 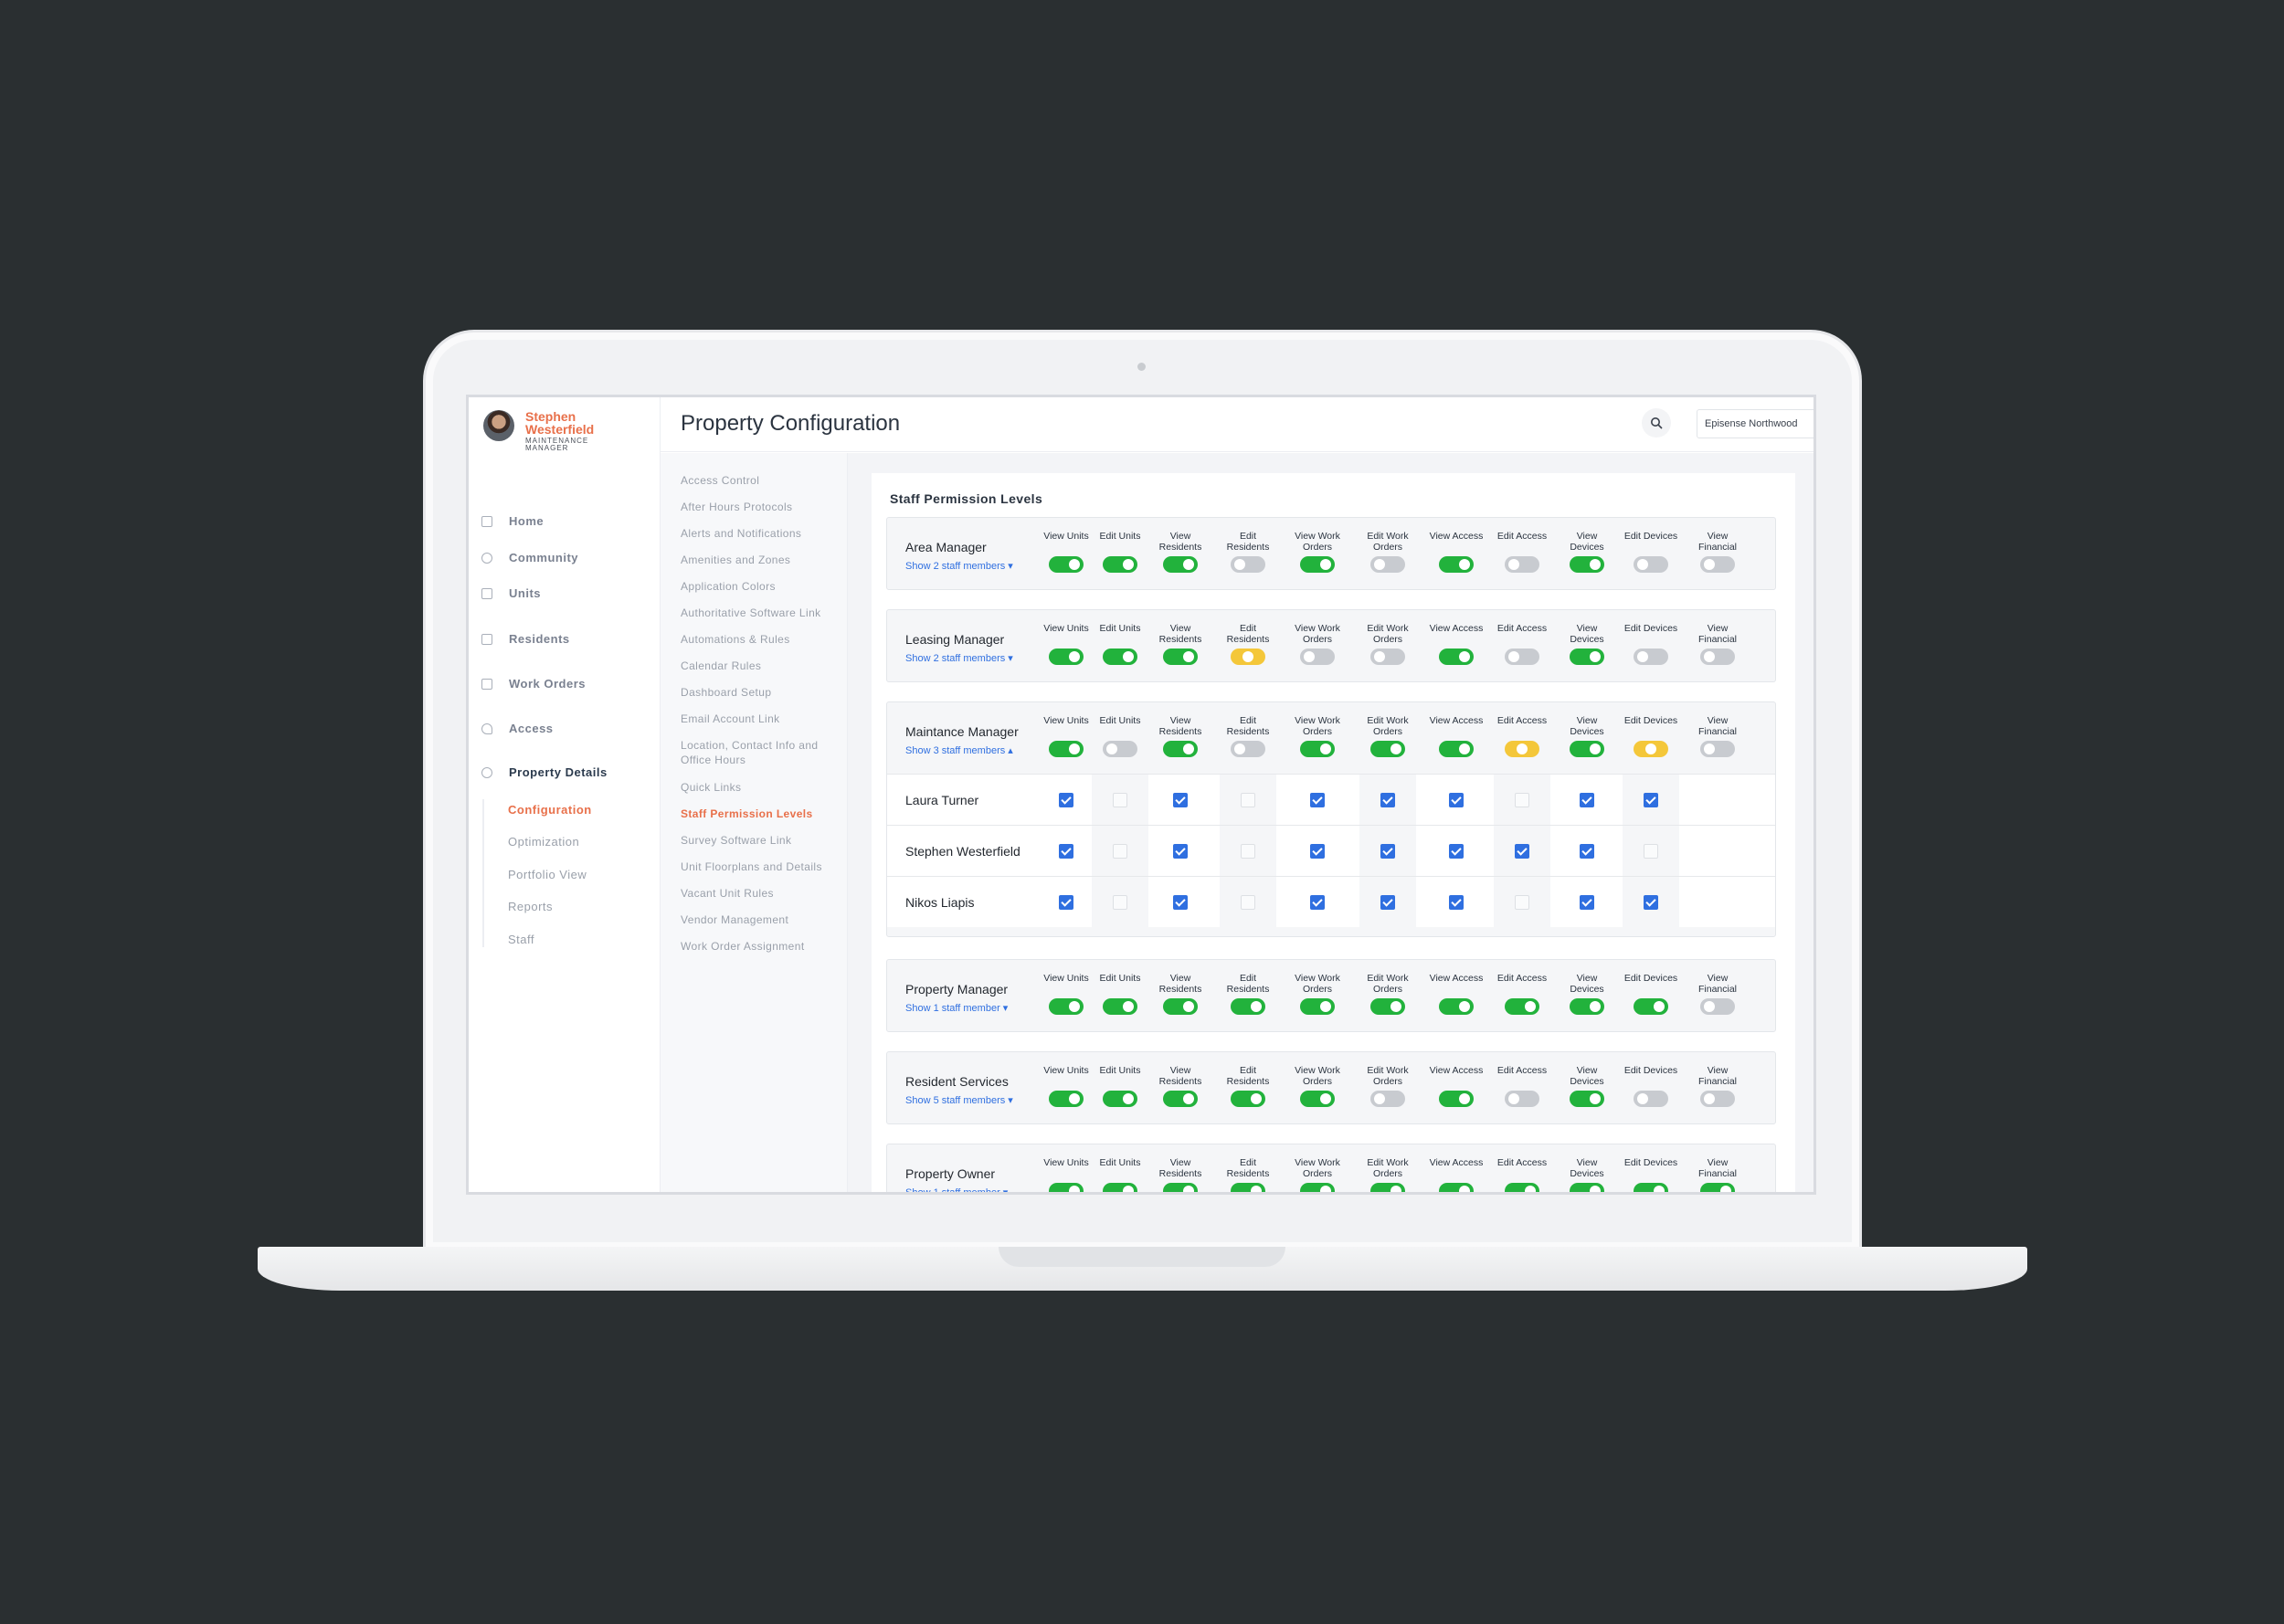 What do you see at coordinates (758, 481) in the screenshot?
I see `settings-nav-item: Access Control` at bounding box center [758, 481].